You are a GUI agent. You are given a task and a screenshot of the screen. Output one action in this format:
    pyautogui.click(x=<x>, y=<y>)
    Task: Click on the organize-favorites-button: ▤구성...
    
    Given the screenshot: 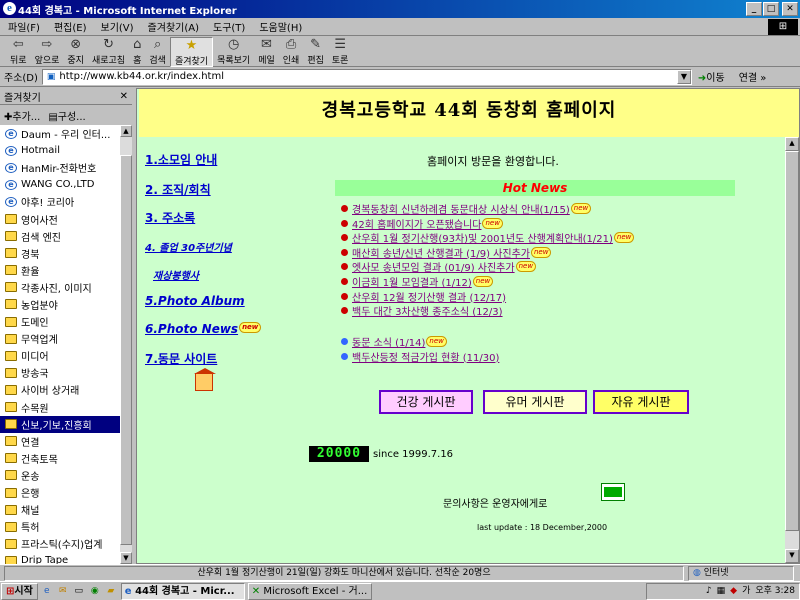 What is the action you would take?
    pyautogui.click(x=66, y=115)
    